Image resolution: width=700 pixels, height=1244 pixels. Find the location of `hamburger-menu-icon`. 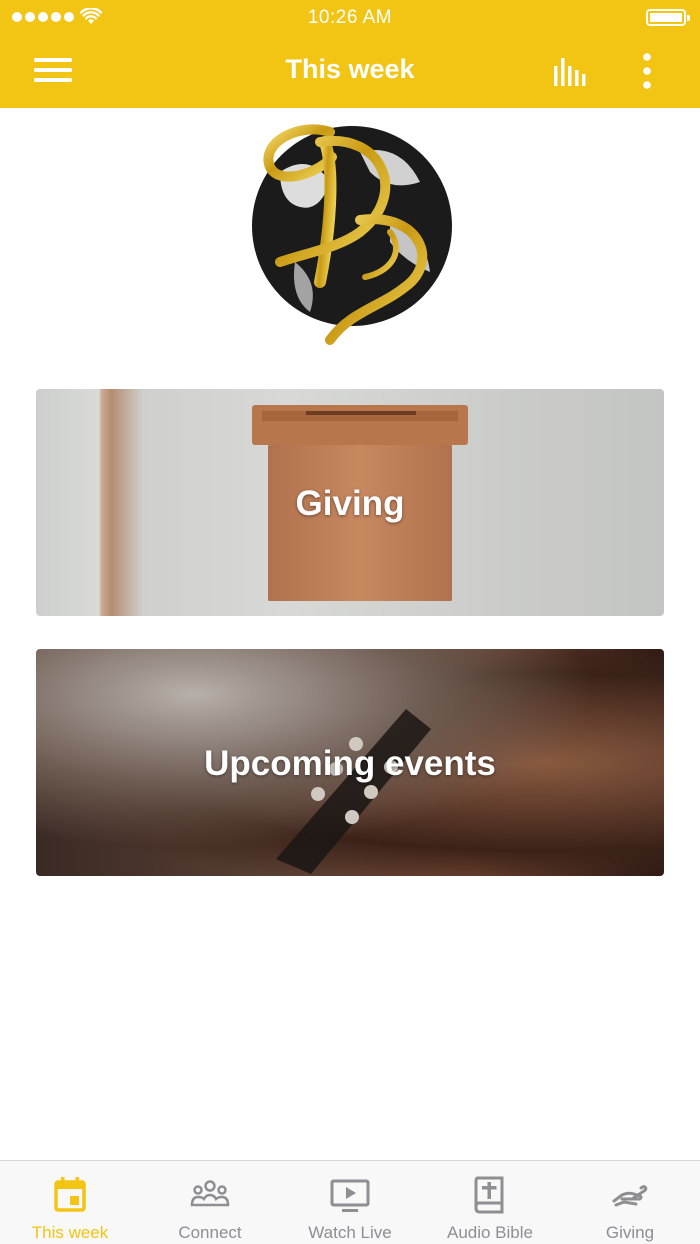

hamburger-menu-icon is located at coordinates (53, 70).